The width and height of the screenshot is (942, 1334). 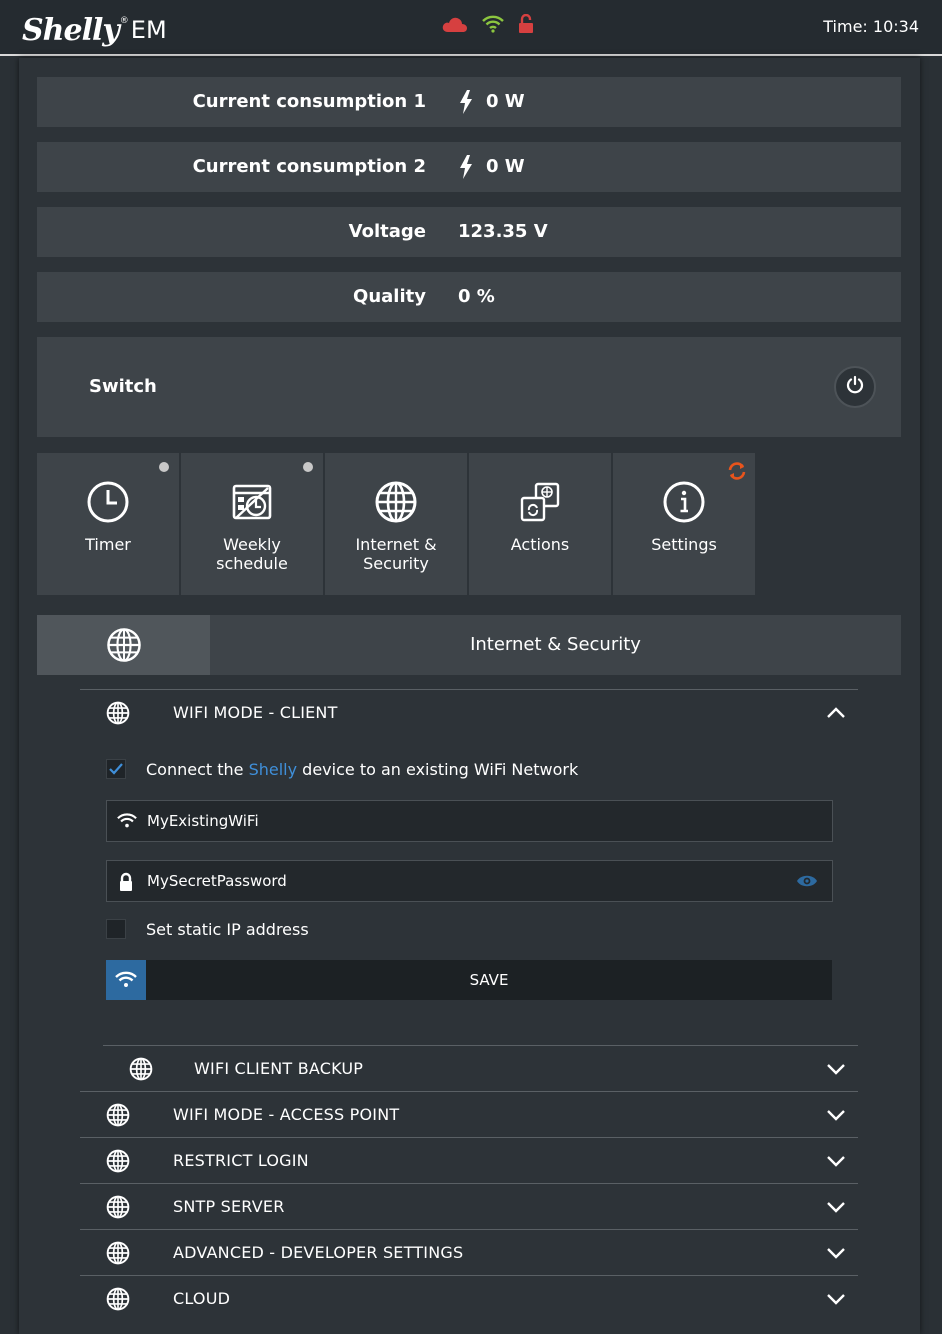 I want to click on power-icon, so click(x=855, y=387).